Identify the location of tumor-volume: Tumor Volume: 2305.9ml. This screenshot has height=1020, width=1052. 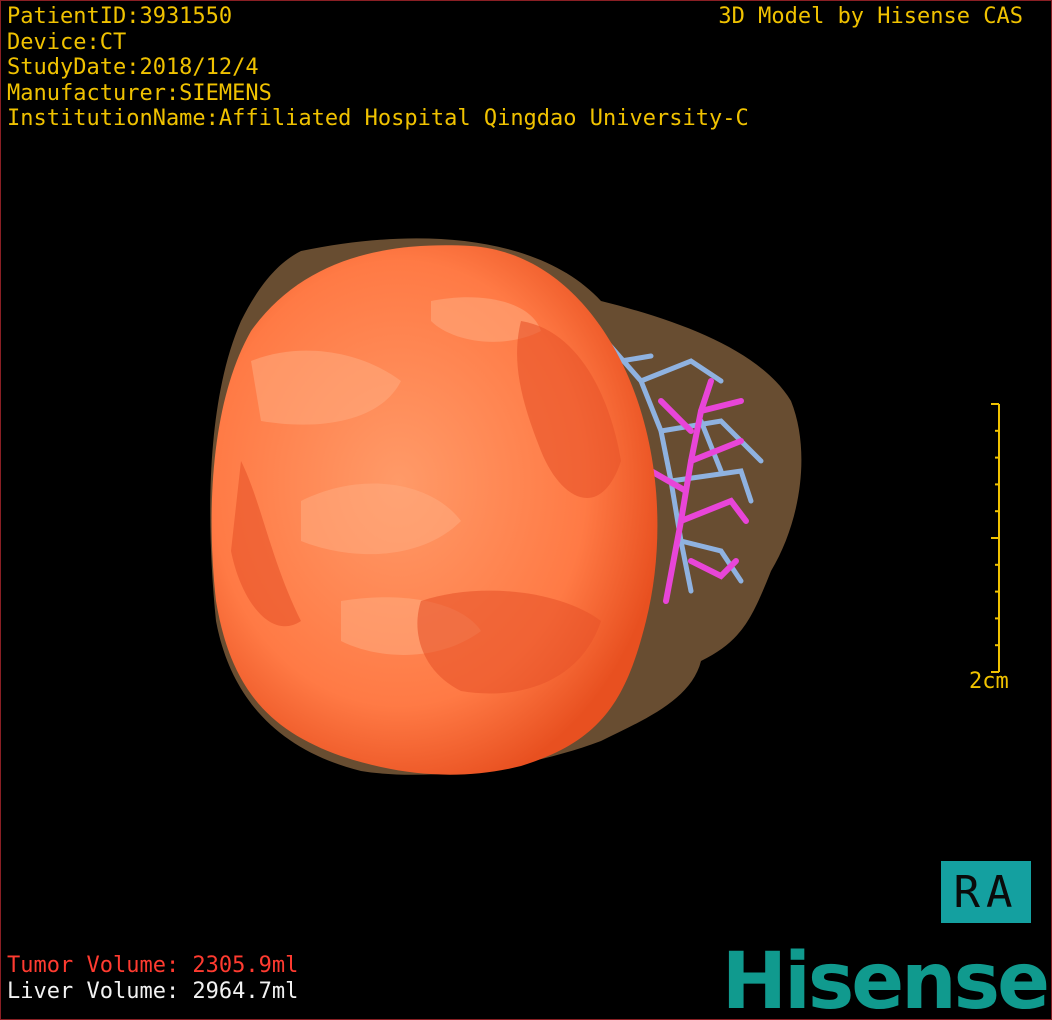
(153, 965).